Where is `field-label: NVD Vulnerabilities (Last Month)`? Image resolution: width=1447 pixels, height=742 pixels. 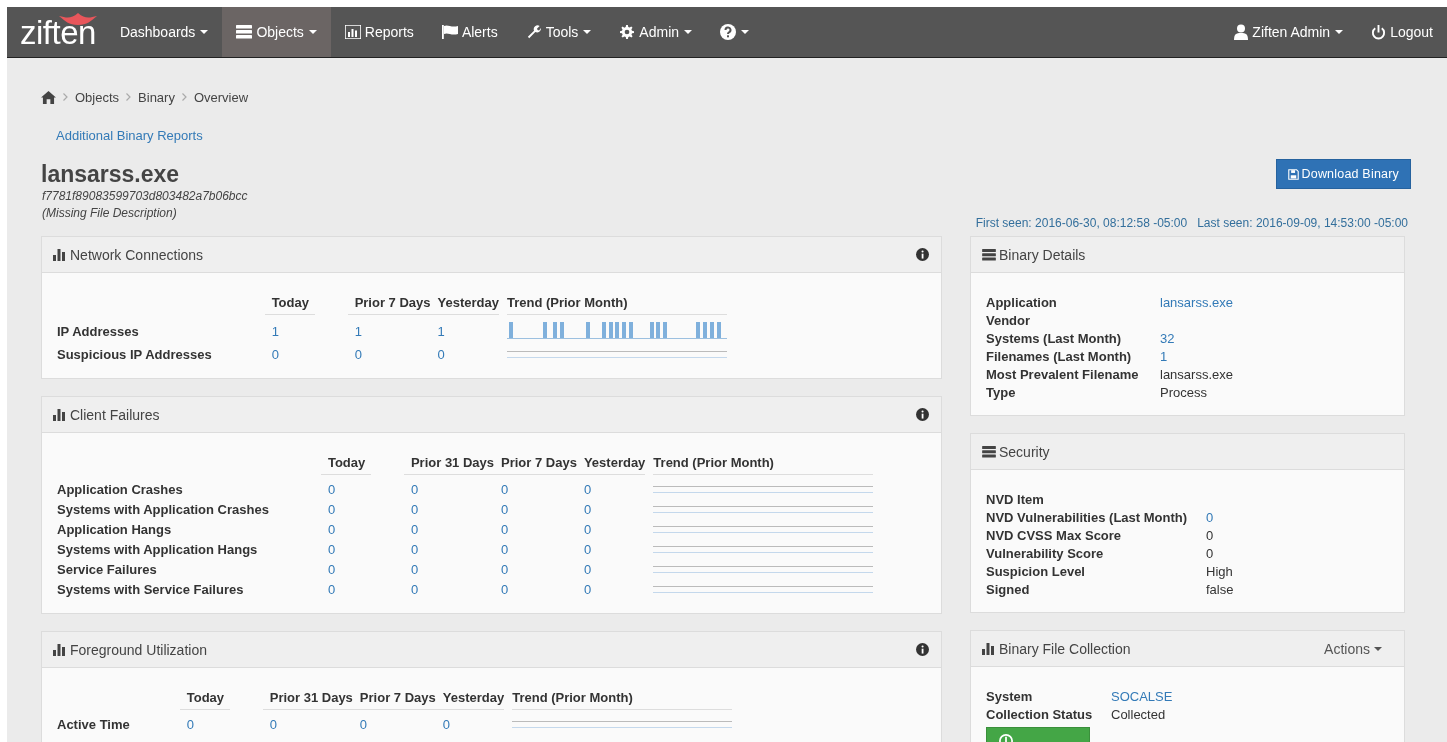 field-label: NVD Vulnerabilities (Last Month) is located at coordinates (1096, 519).